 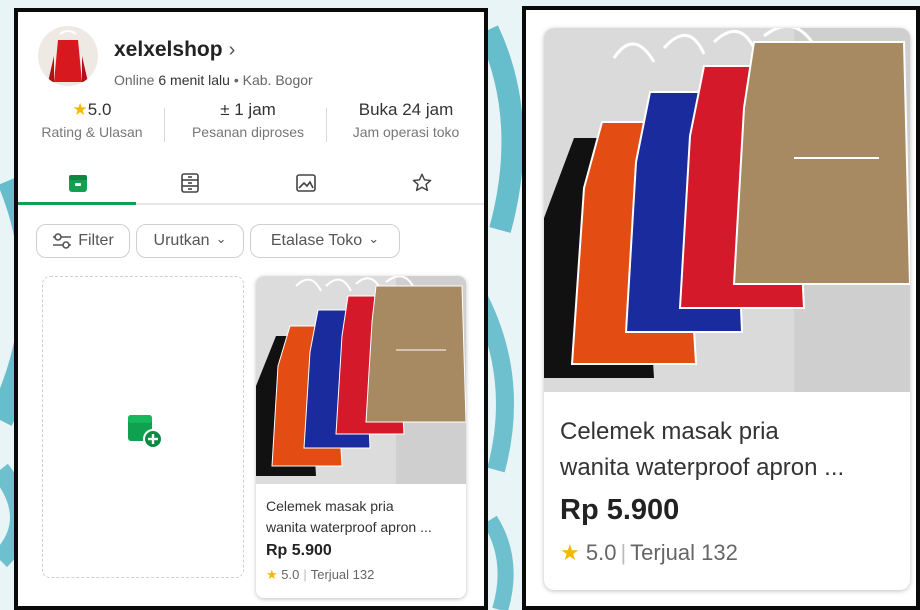 What do you see at coordinates (145, 432) in the screenshot?
I see `add-product-icon` at bounding box center [145, 432].